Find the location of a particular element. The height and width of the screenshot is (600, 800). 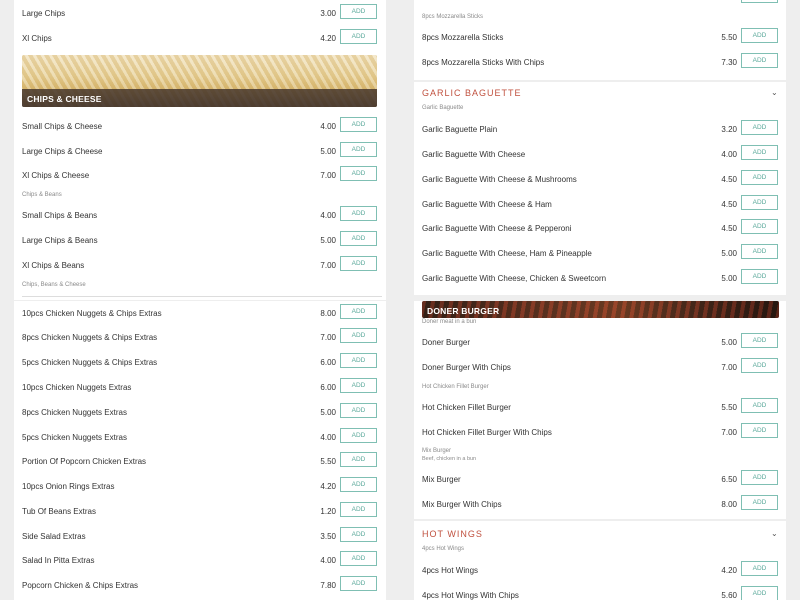

item-name: Hot Chicken Fillet Burger is located at coordinates (466, 407).